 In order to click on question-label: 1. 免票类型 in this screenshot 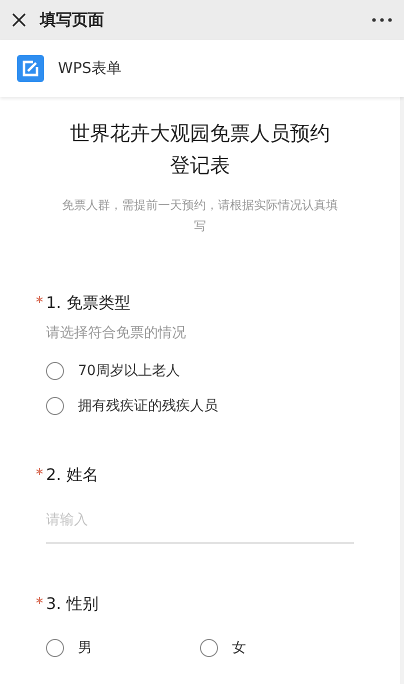, I will do `click(89, 303)`.